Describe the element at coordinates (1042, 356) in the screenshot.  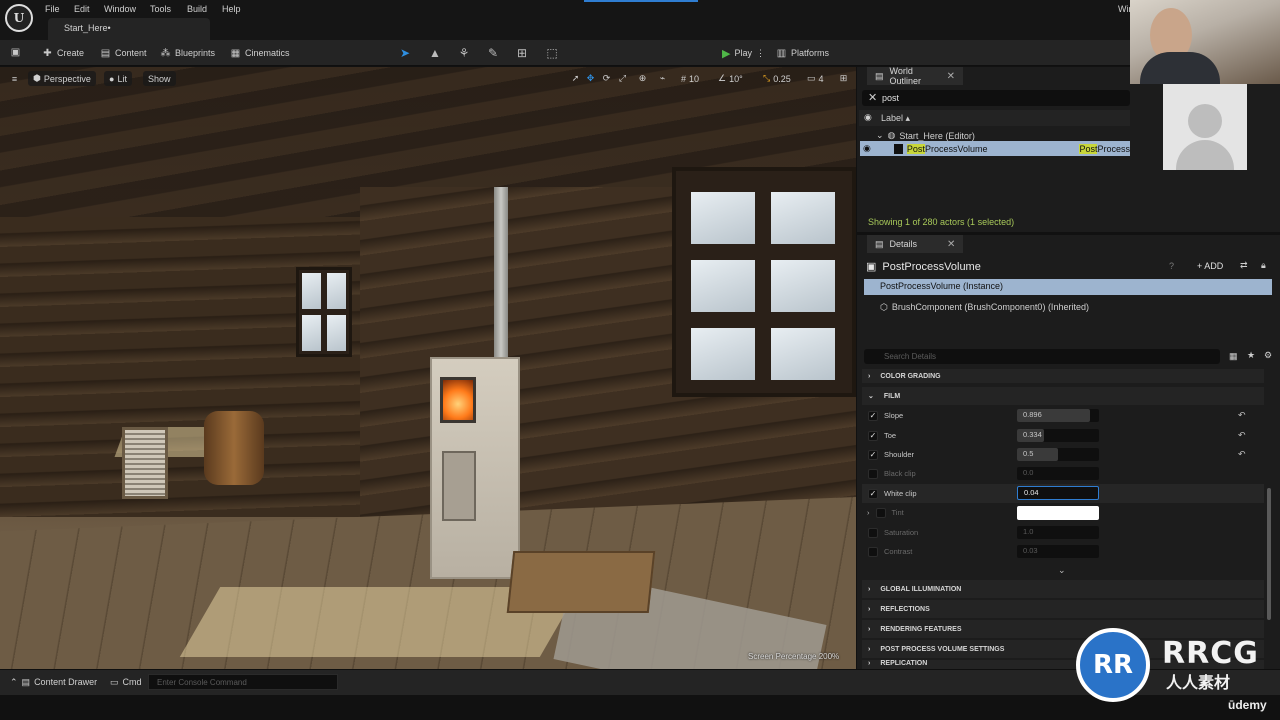
I see `details-search-input: Search Details` at that location.